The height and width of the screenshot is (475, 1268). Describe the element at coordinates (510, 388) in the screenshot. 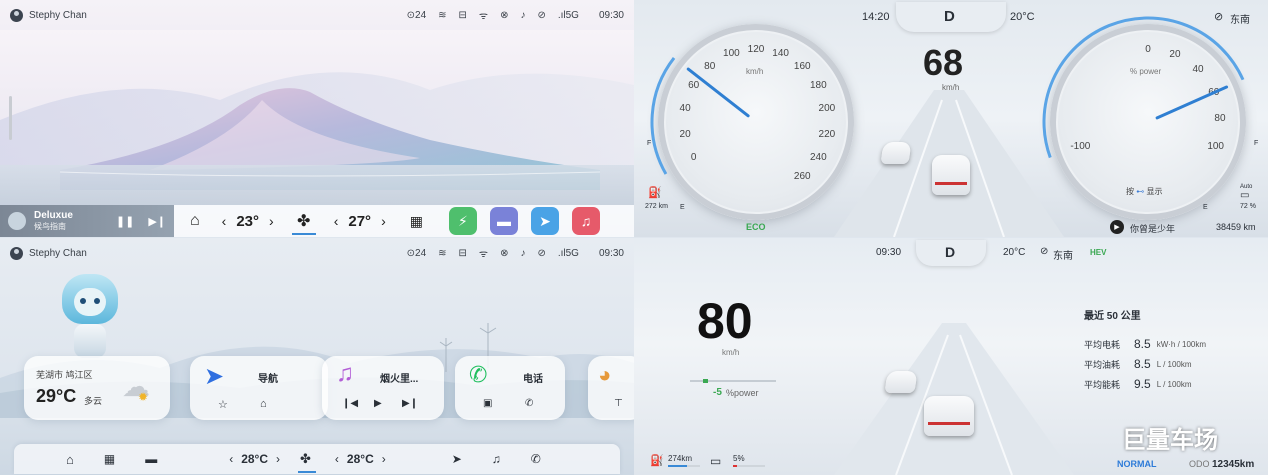

I see `phone-card: ✆ 电话 ▣ ✆` at that location.